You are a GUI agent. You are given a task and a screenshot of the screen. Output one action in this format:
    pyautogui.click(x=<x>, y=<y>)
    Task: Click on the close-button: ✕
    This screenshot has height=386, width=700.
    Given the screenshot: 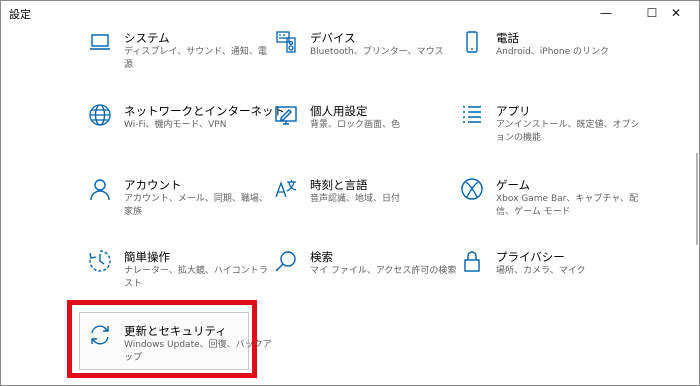 What is the action you would take?
    pyautogui.click(x=676, y=13)
    